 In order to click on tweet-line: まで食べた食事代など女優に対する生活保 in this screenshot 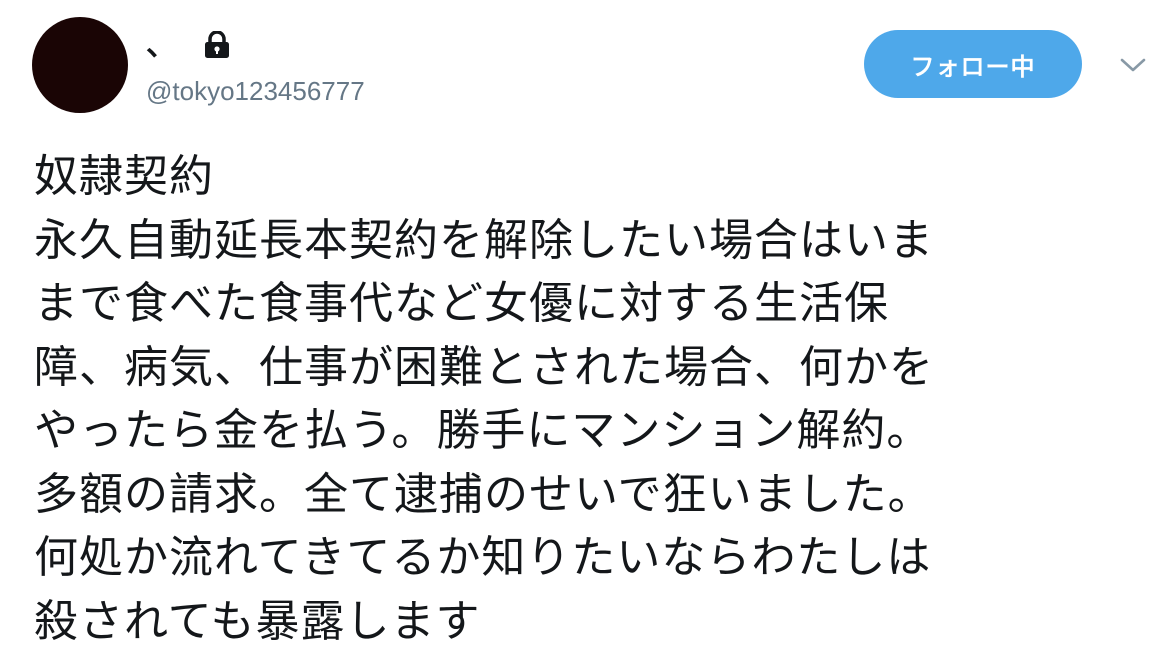, I will do `click(461, 303)`.